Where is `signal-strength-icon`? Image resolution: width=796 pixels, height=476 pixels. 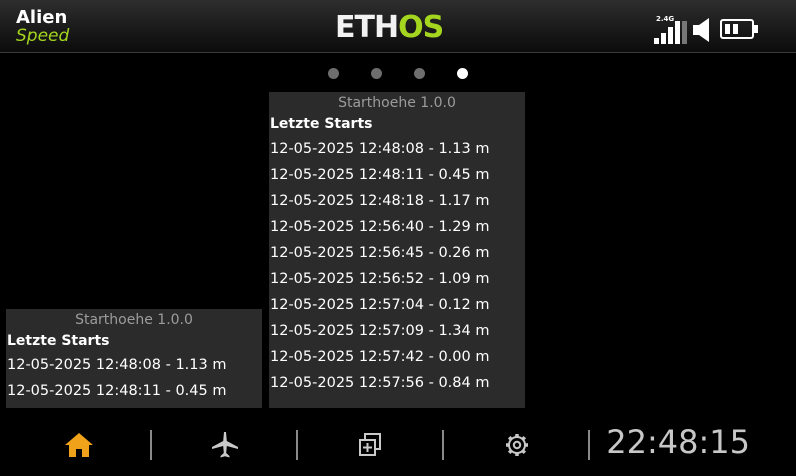
signal-strength-icon is located at coordinates (672, 32).